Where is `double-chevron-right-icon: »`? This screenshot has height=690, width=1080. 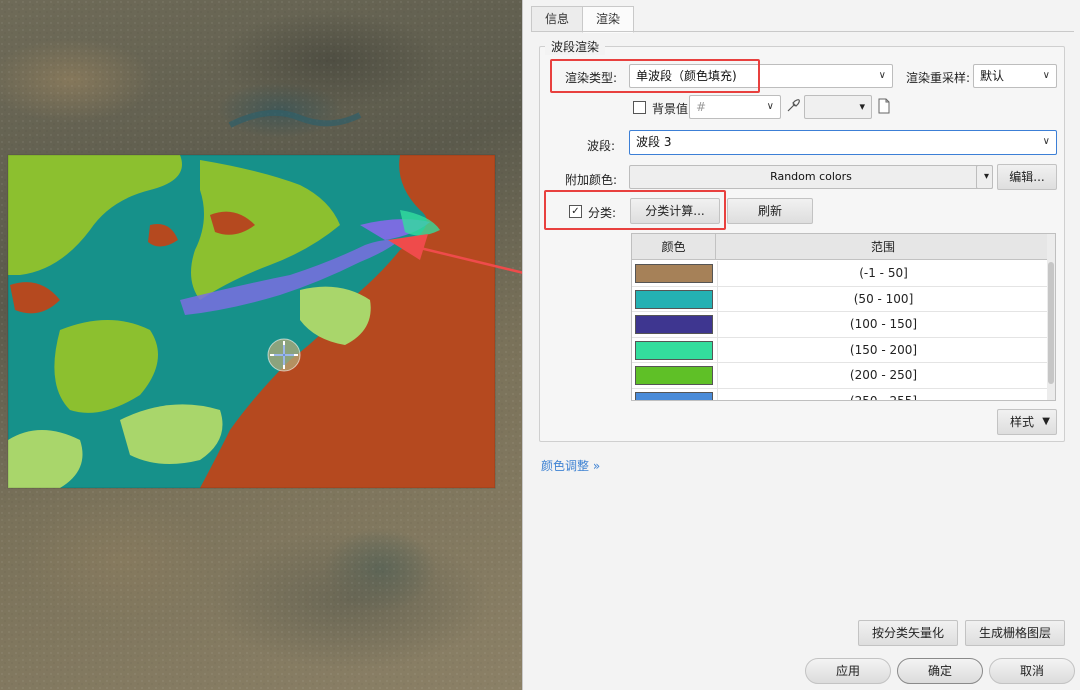
double-chevron-right-icon: » is located at coordinates (596, 466).